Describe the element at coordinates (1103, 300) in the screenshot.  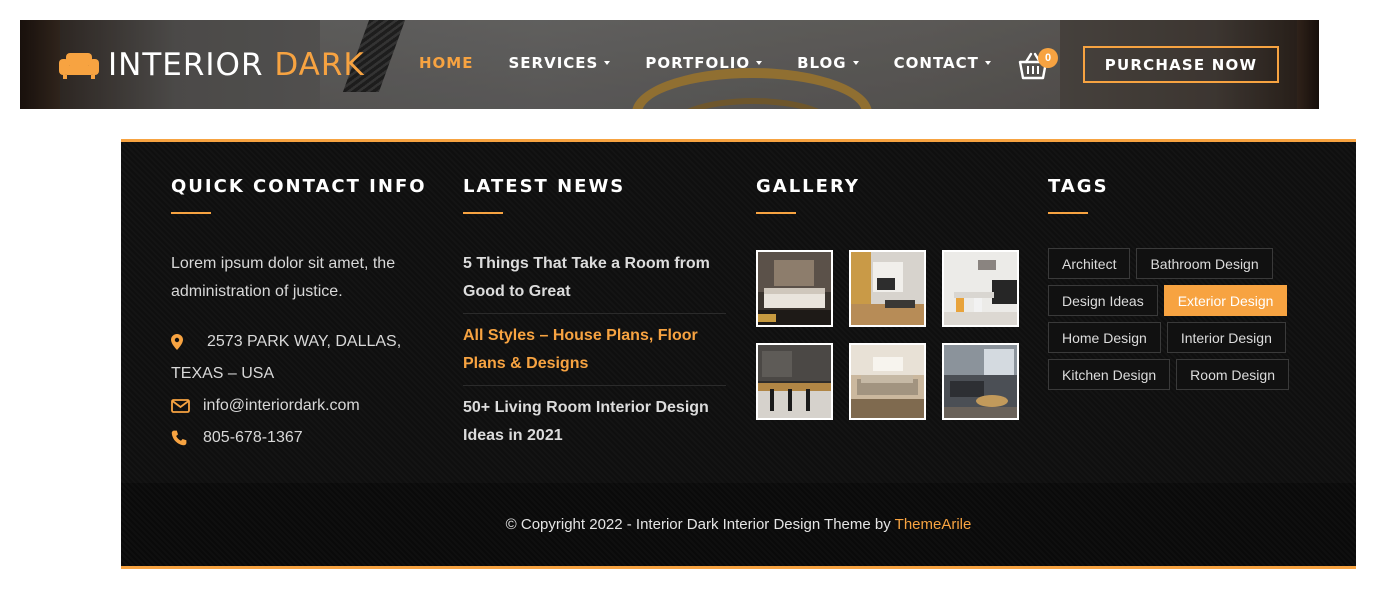
I see `tag-design-ideas: Design Ideas` at that location.